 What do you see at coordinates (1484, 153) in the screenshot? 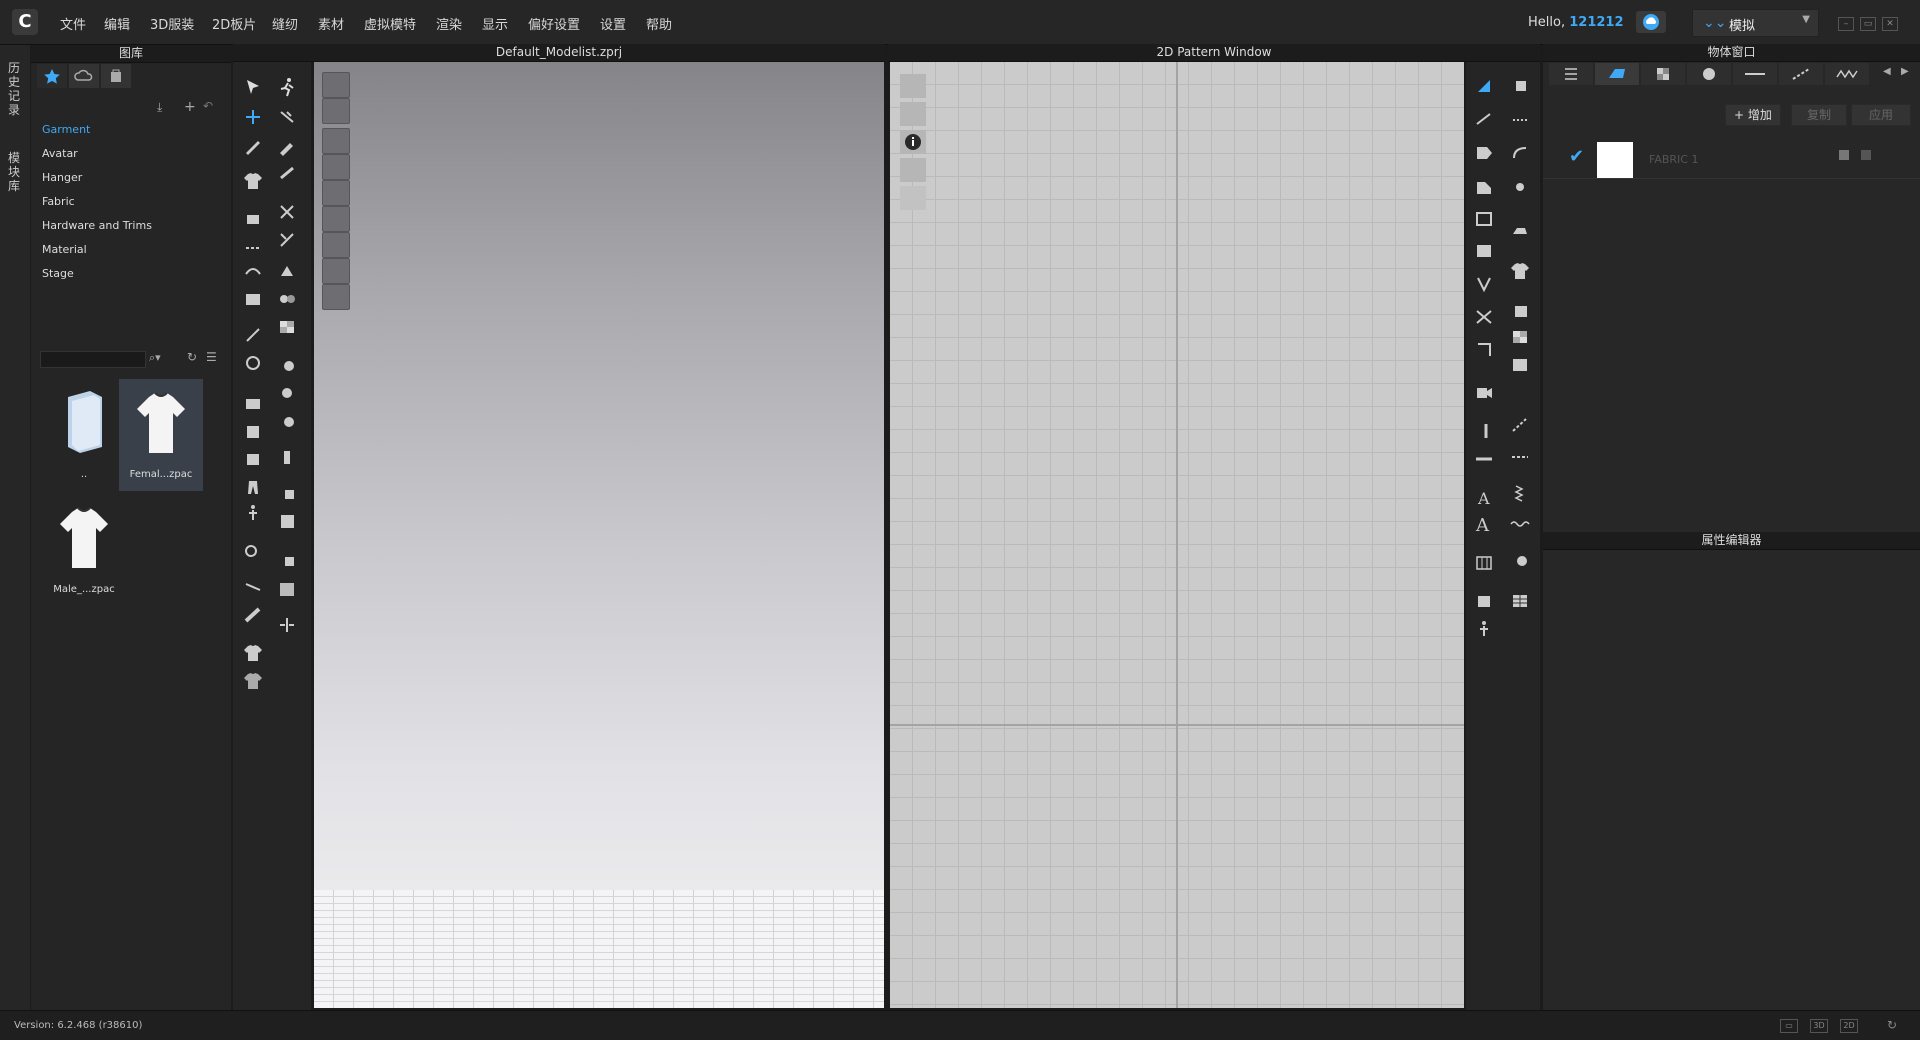
I see `polygon-tool` at bounding box center [1484, 153].